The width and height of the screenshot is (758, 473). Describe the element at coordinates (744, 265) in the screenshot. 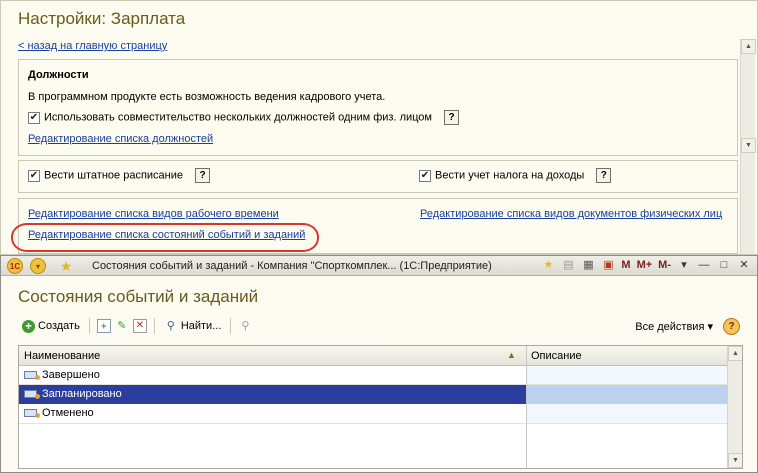

I see `close-icon: ✕` at that location.